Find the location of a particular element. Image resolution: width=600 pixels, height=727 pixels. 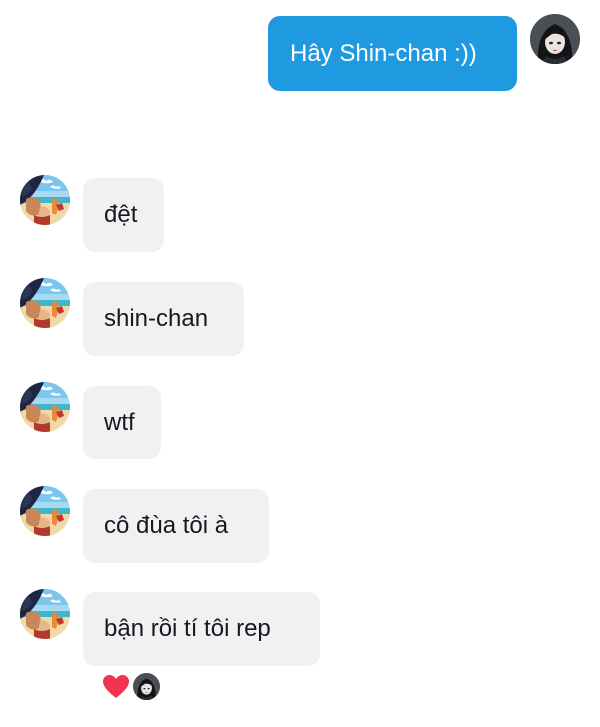

received-message-bubble: wtf is located at coordinates (122, 422).